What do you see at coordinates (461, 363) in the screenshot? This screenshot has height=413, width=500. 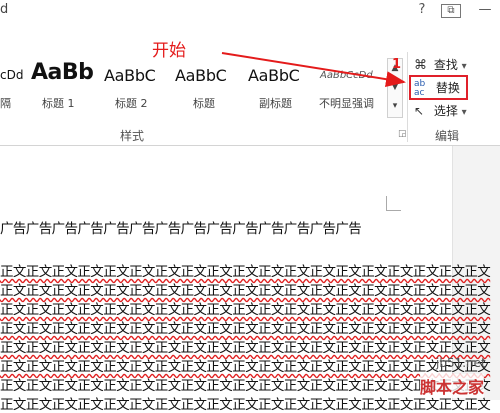 I see `watermark-url: jb51.net` at bounding box center [461, 363].